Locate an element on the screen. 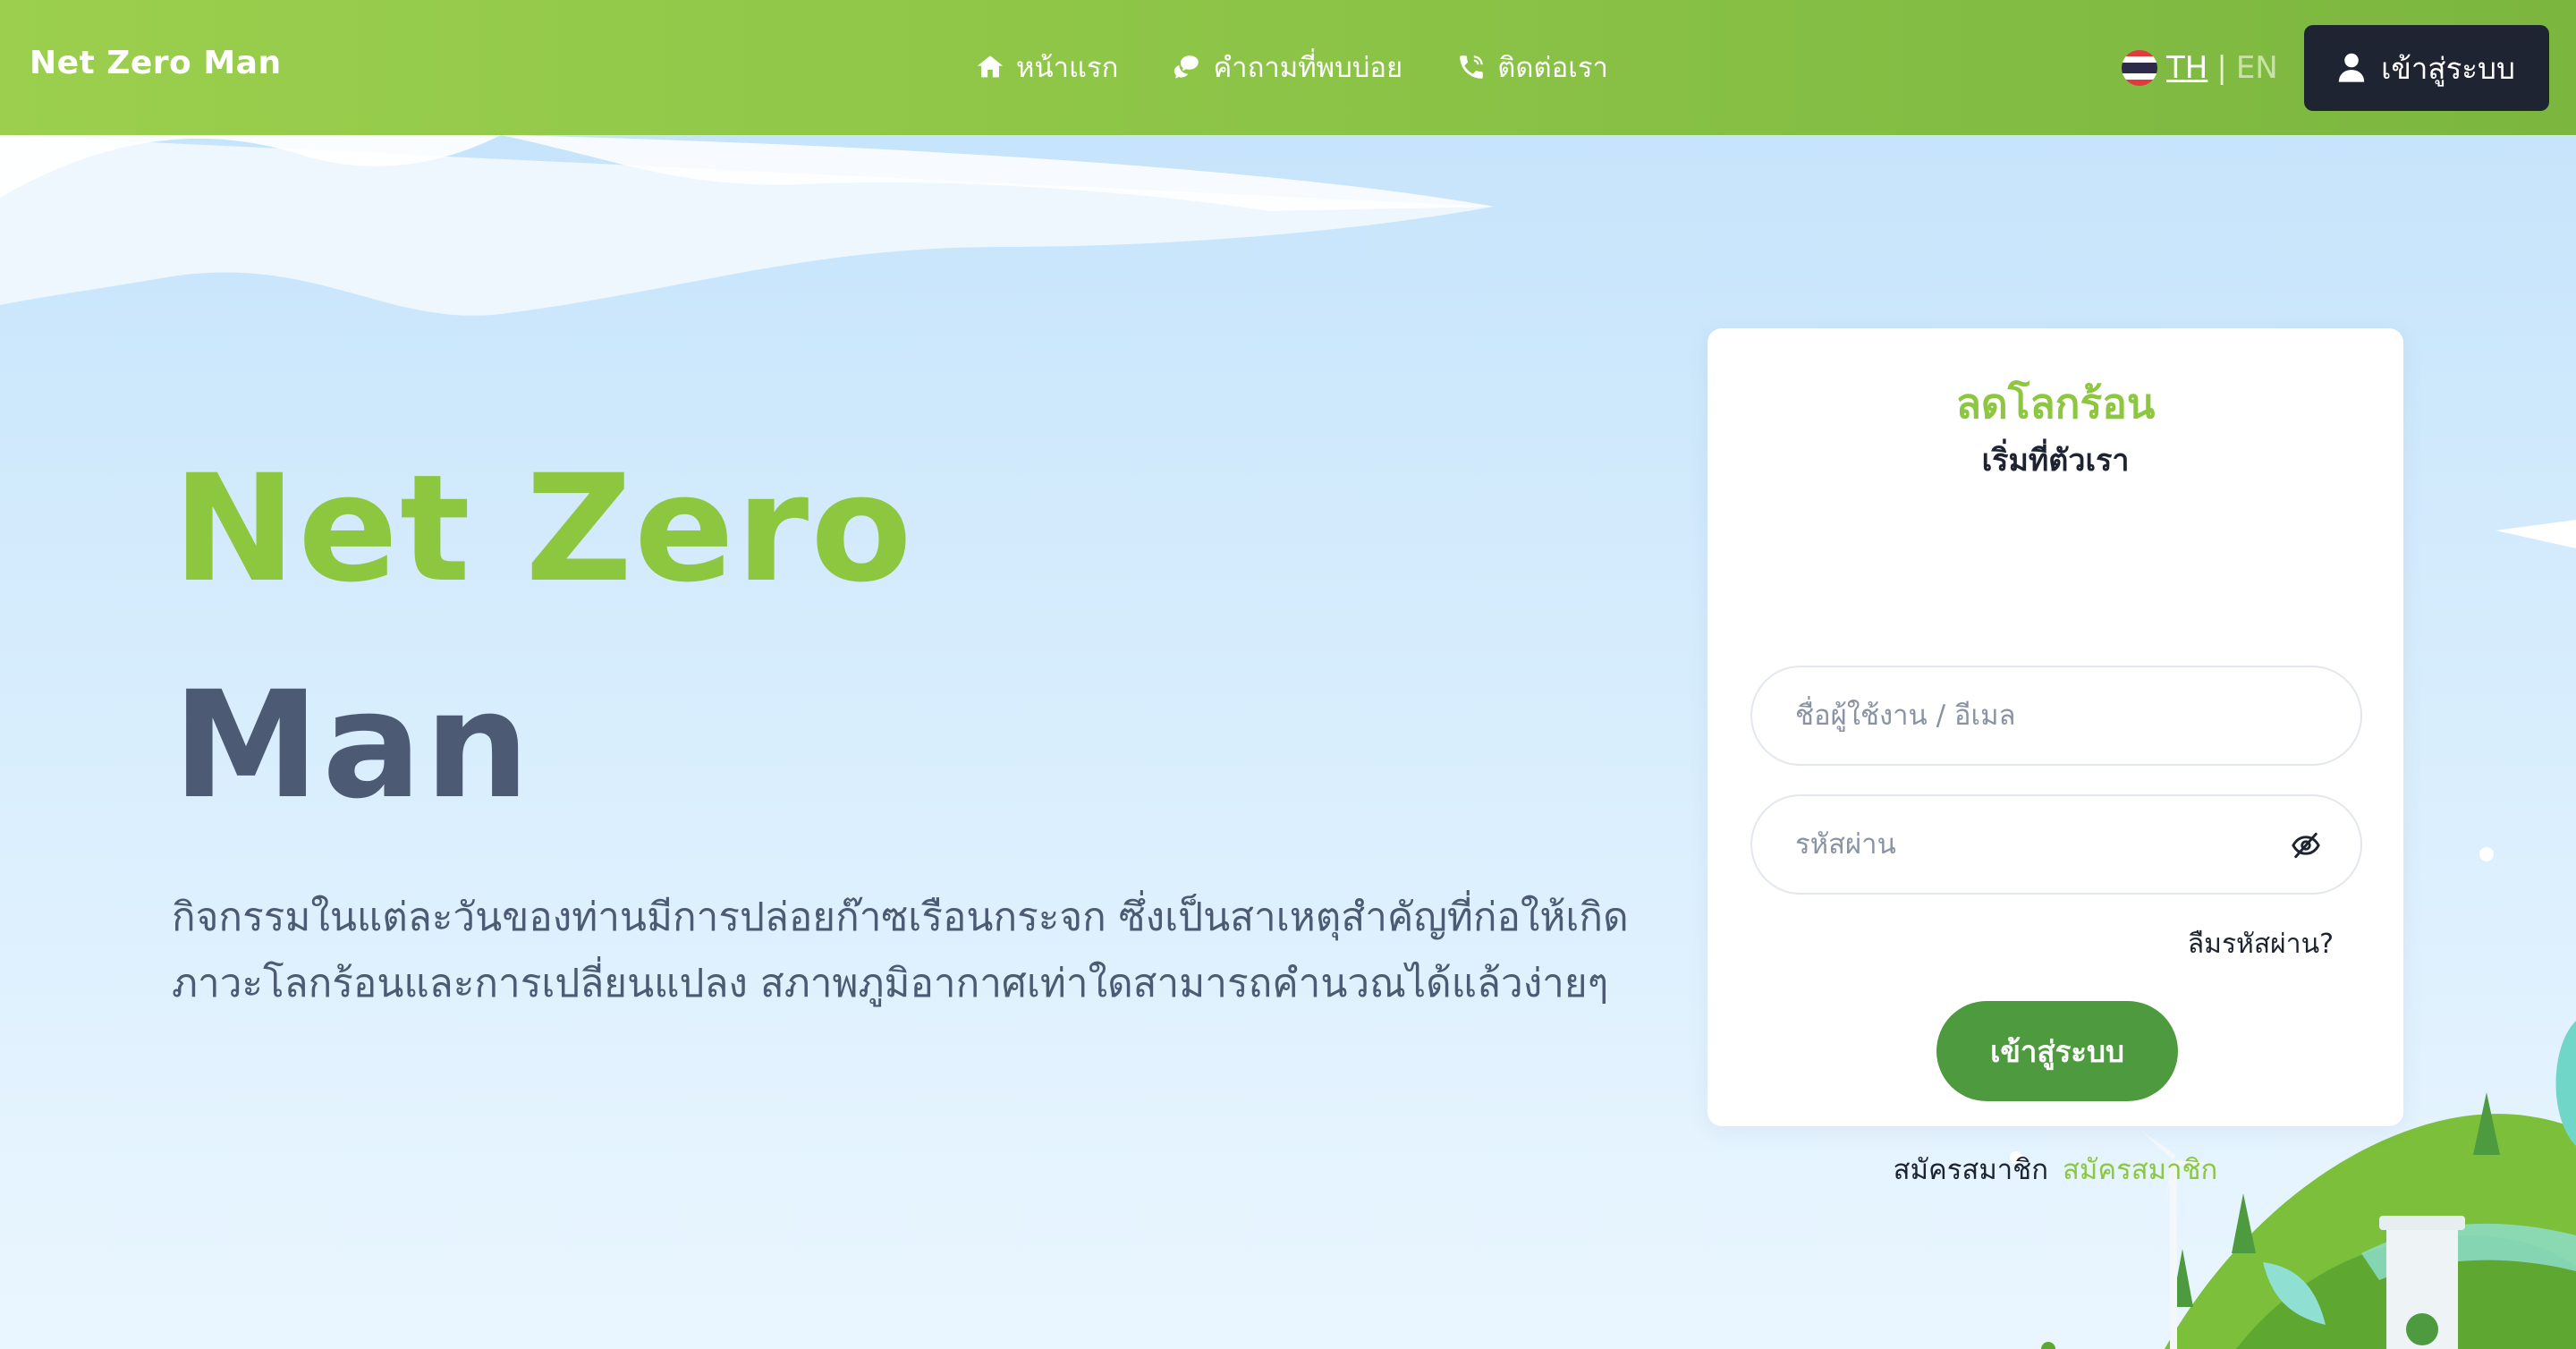  nav-link-faq: คำถามที่พบบ่อย is located at coordinates (1287, 67).